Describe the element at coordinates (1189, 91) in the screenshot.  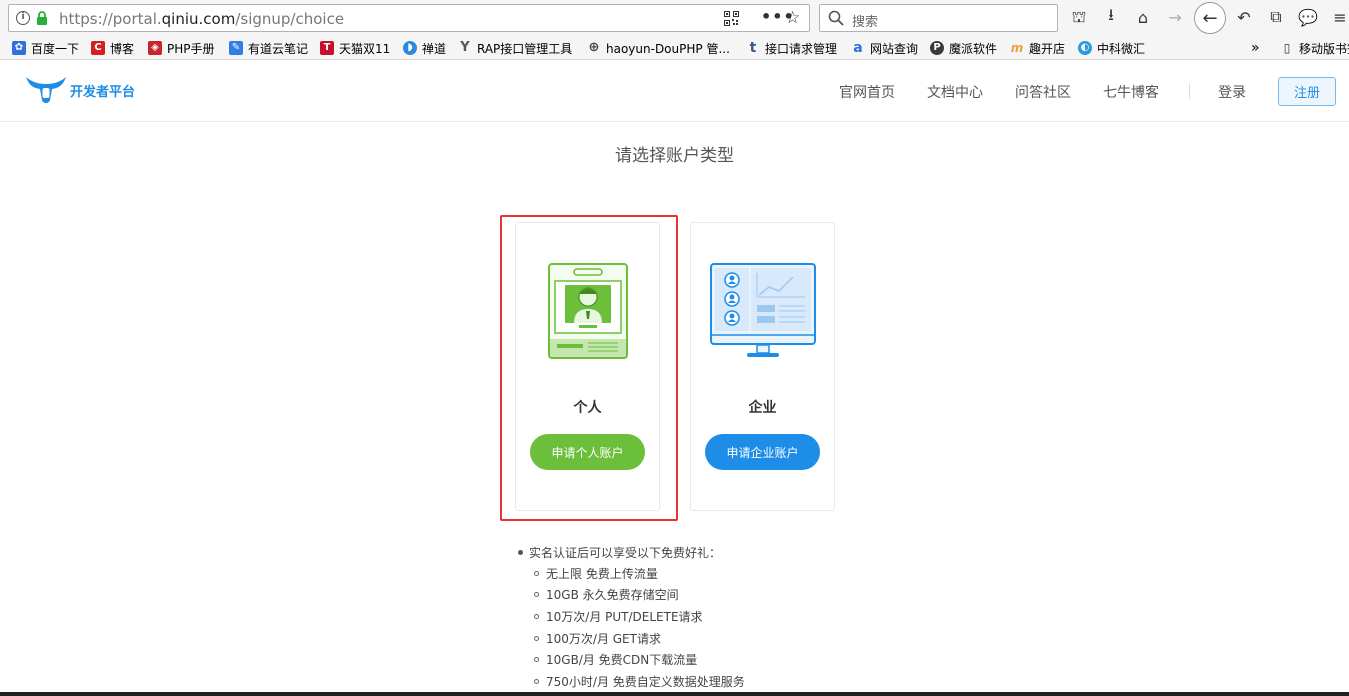
I see `nav-divider` at that location.